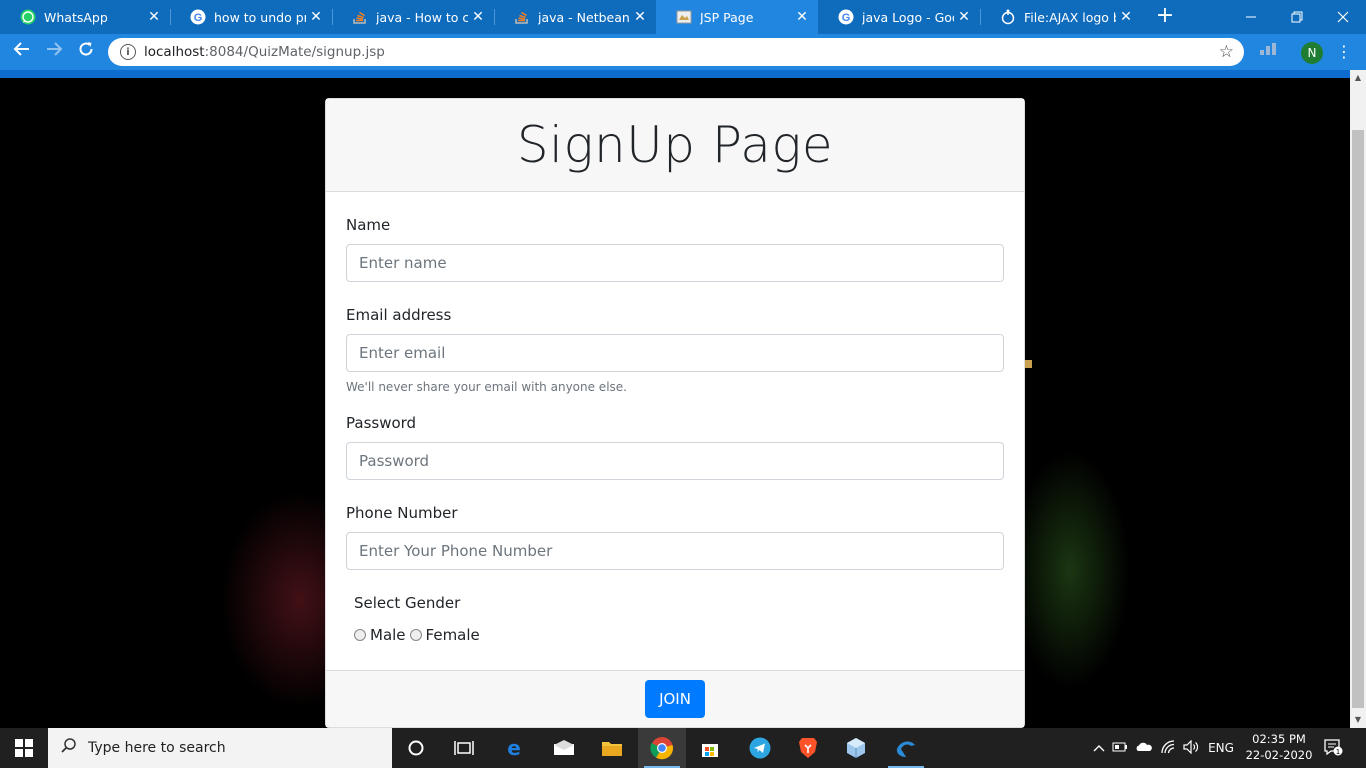 The image size is (1366, 768). What do you see at coordinates (675, 353) in the screenshot?
I see `email-input` at bounding box center [675, 353].